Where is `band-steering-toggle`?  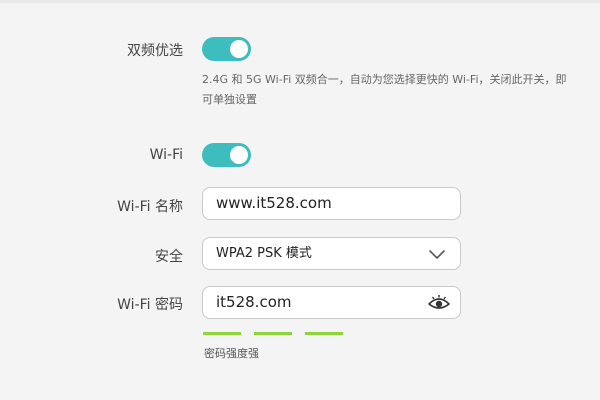
band-steering-toggle is located at coordinates (226, 49).